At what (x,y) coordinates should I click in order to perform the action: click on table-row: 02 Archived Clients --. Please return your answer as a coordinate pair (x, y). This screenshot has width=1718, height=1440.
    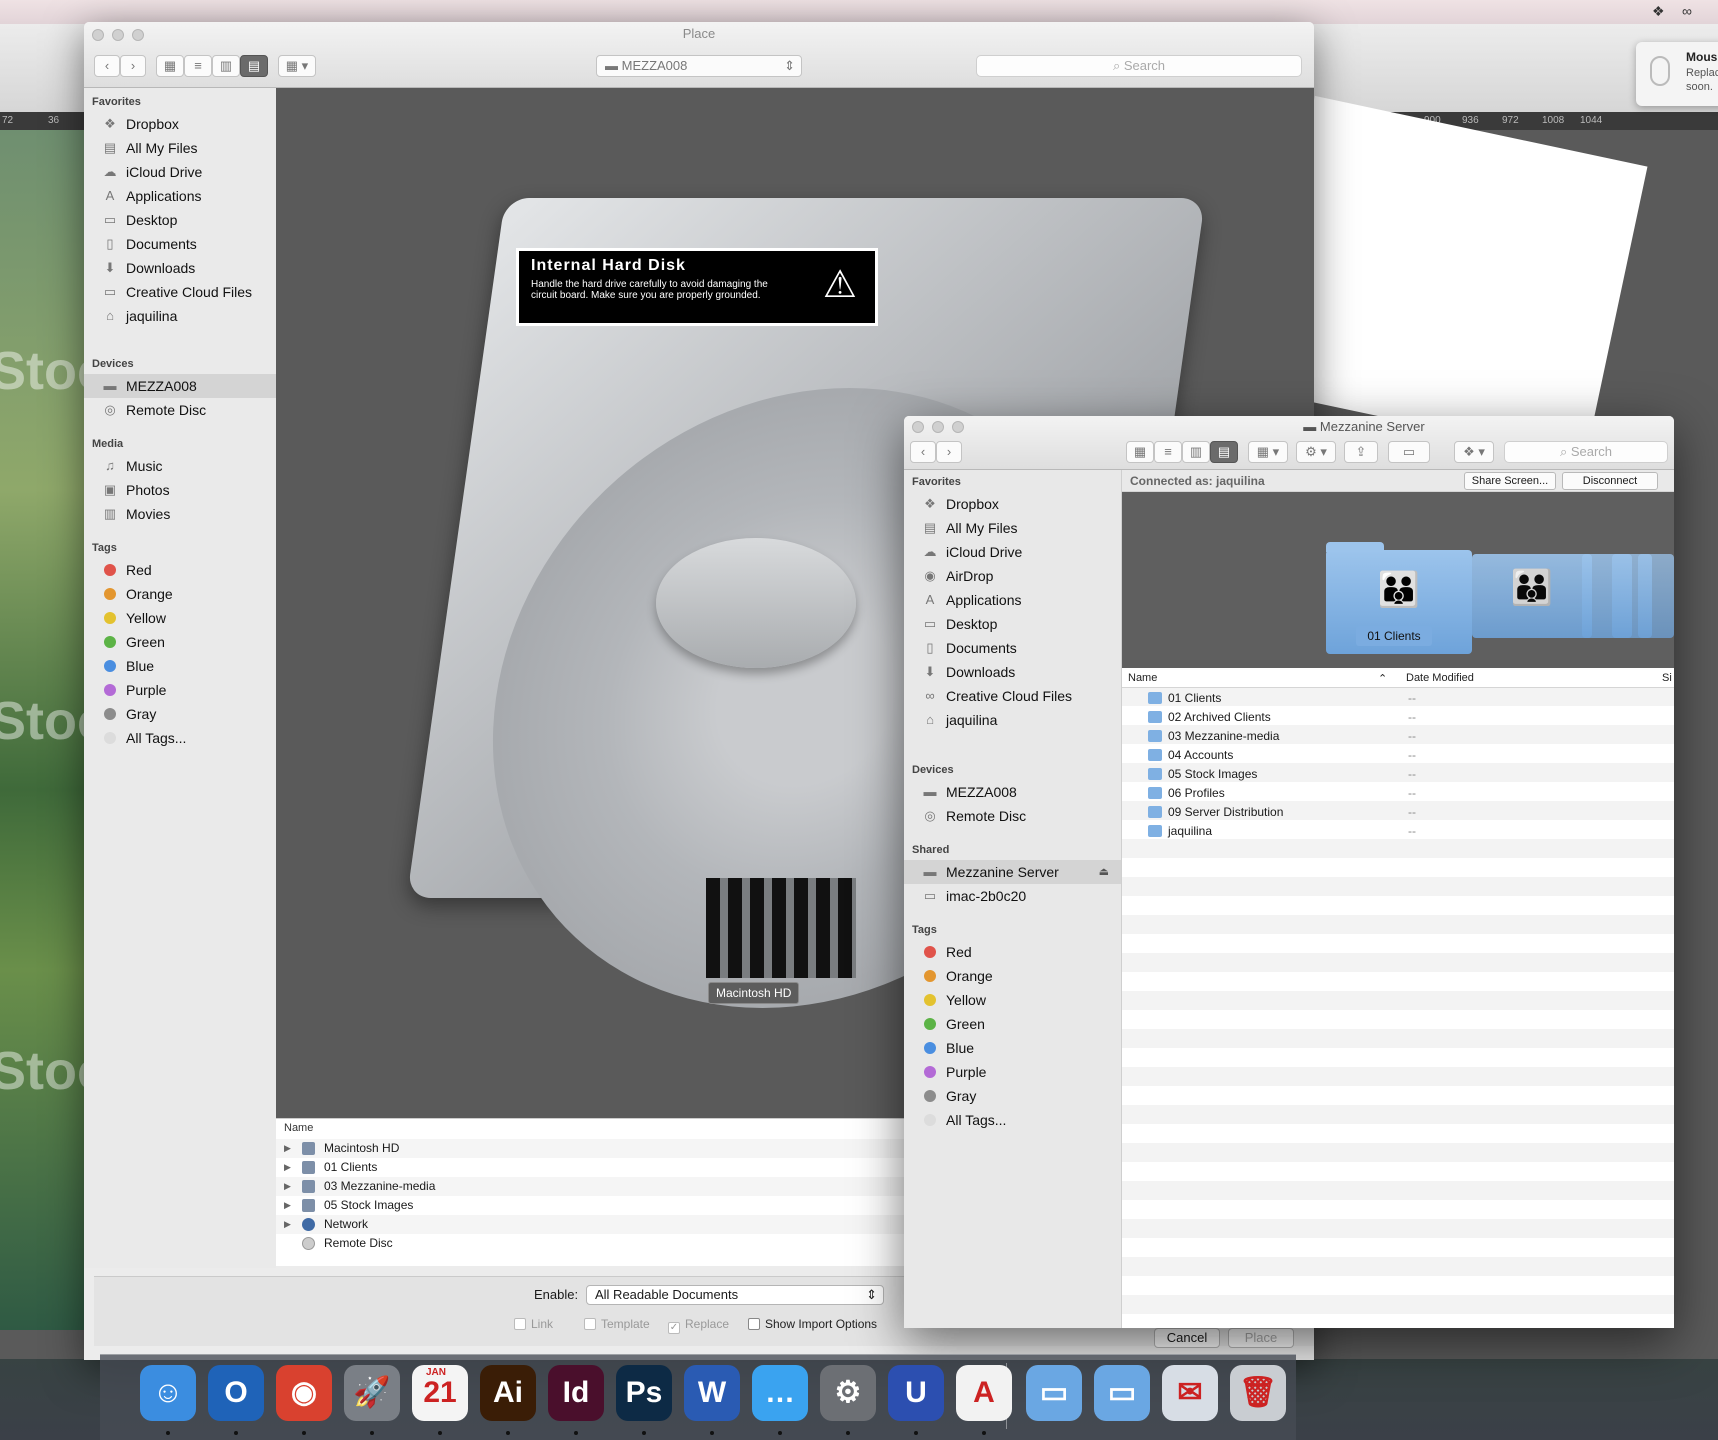
    Looking at the image, I should click on (1398, 717).